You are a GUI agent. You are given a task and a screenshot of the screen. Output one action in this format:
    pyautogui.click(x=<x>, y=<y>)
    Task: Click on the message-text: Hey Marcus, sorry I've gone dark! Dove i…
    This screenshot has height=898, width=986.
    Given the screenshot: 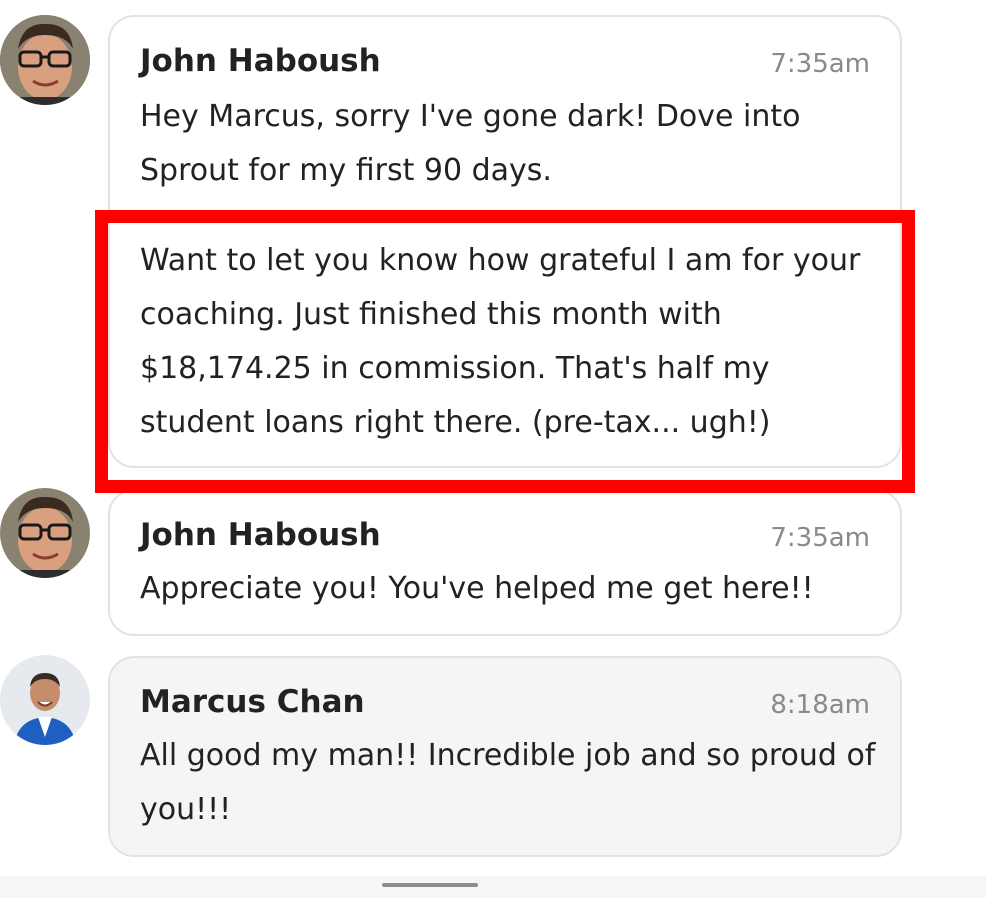 What is the action you would take?
    pyautogui.click(x=470, y=143)
    